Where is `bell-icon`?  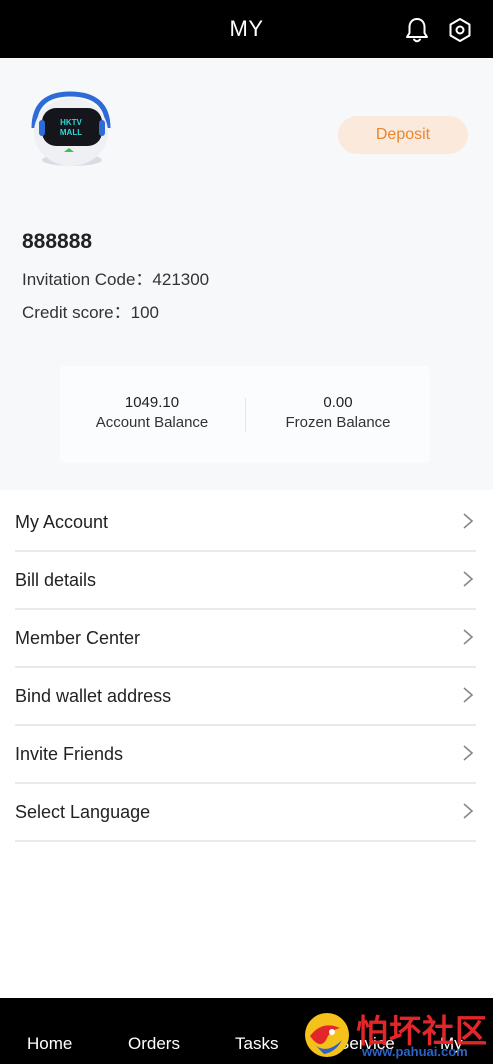 bell-icon is located at coordinates (417, 30).